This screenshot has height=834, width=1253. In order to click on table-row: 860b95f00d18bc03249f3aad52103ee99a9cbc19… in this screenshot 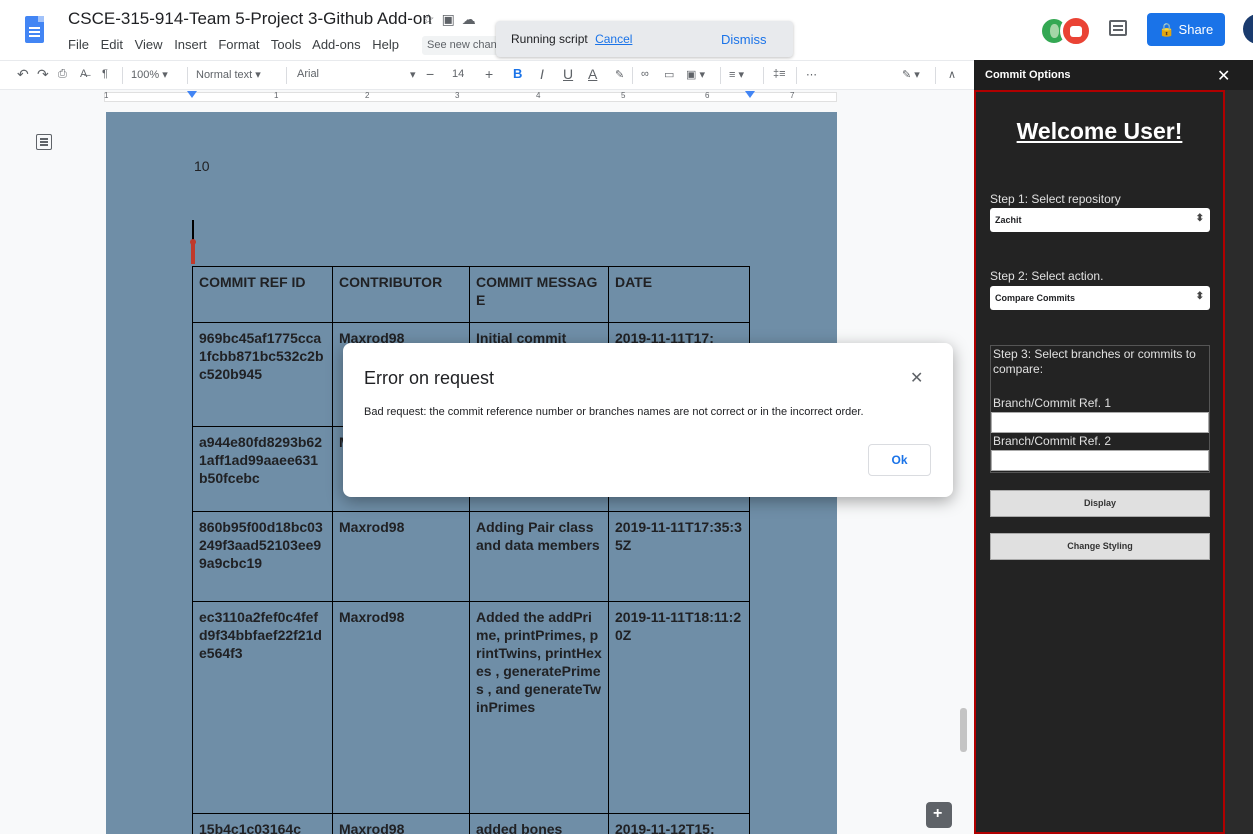, I will do `click(471, 556)`.